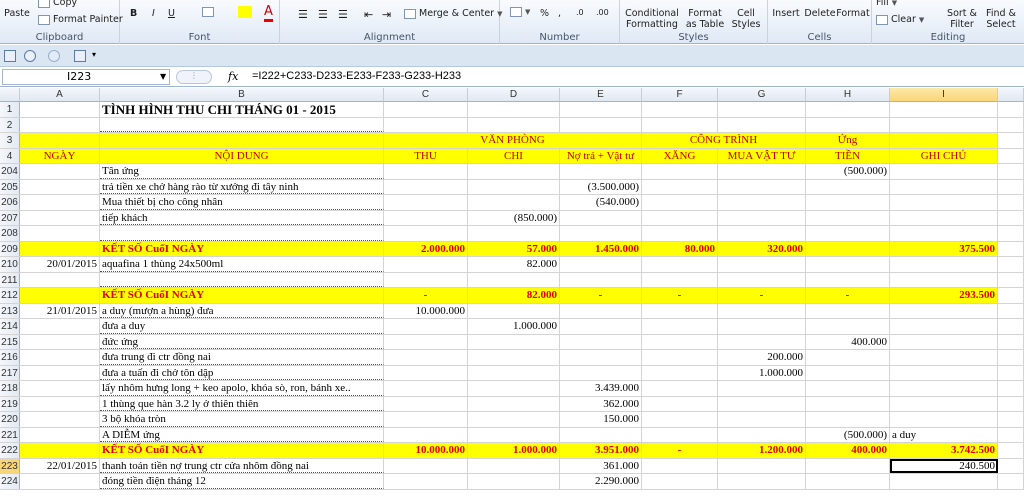  I want to click on sort-filter-button: Sort & Filter, so click(962, 19).